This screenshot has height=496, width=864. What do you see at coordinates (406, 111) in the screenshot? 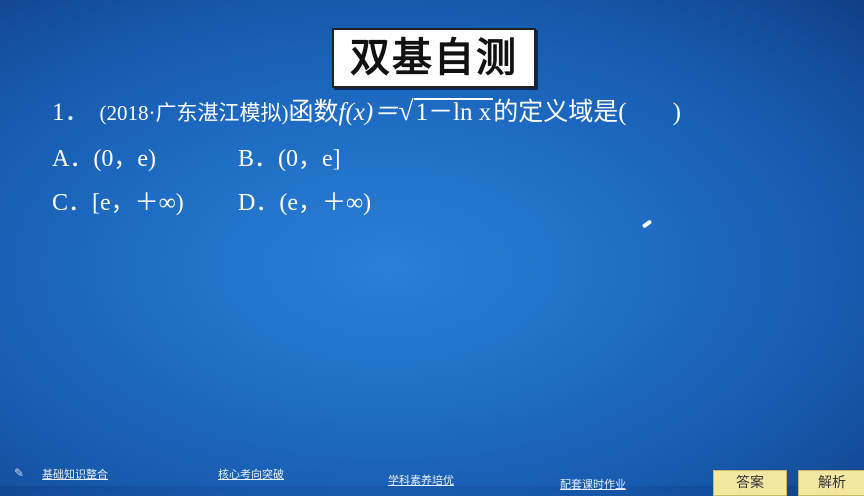
I see `sqrt-icon: √` at bounding box center [406, 111].